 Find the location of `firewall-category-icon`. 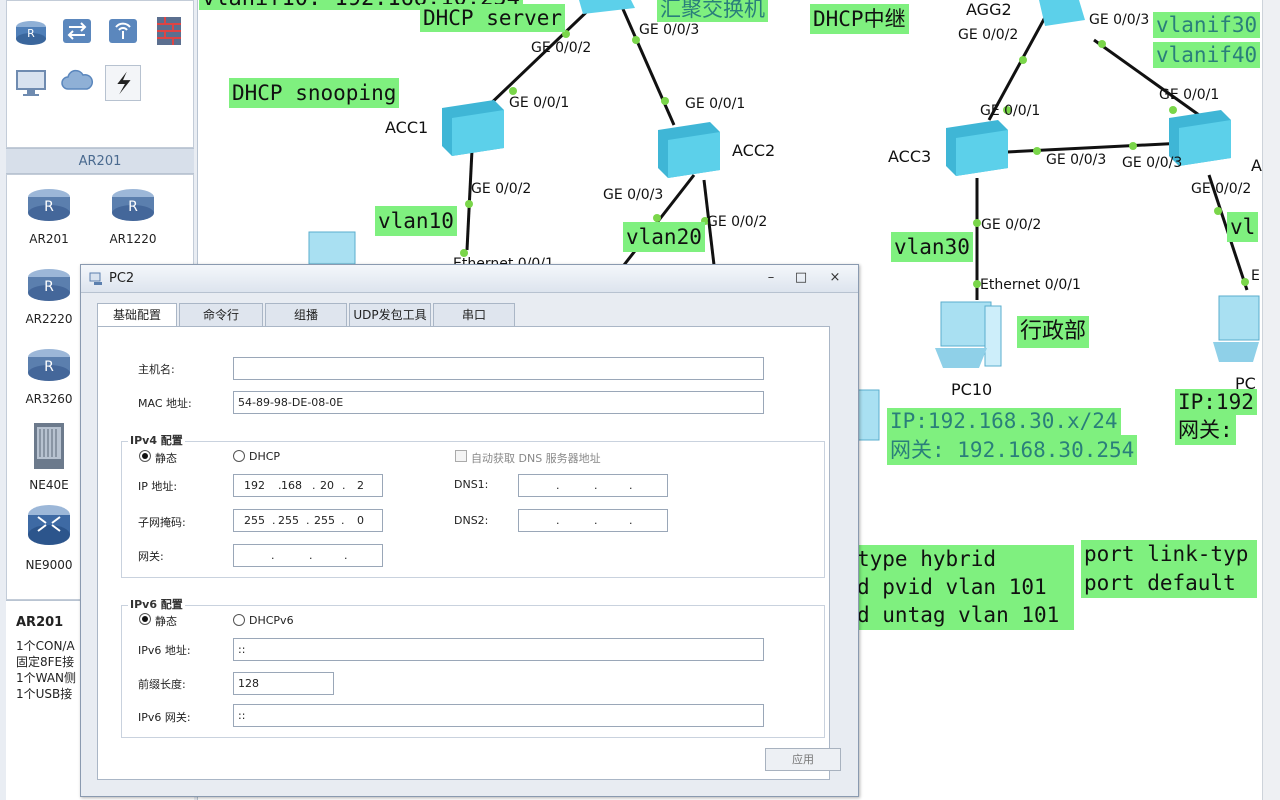

firewall-category-icon is located at coordinates (169, 31).